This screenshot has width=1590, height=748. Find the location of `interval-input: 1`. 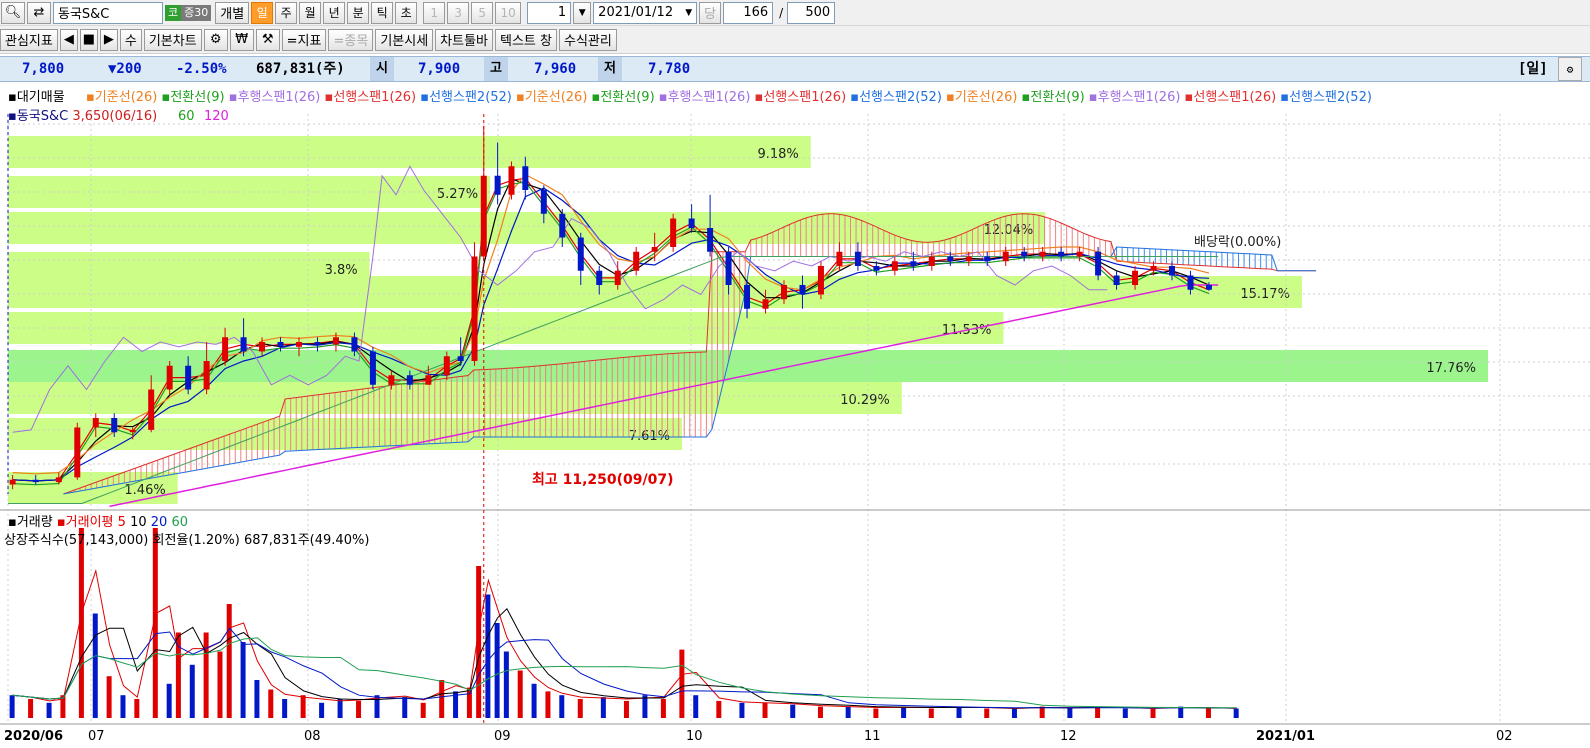

interval-input: 1 is located at coordinates (549, 12).